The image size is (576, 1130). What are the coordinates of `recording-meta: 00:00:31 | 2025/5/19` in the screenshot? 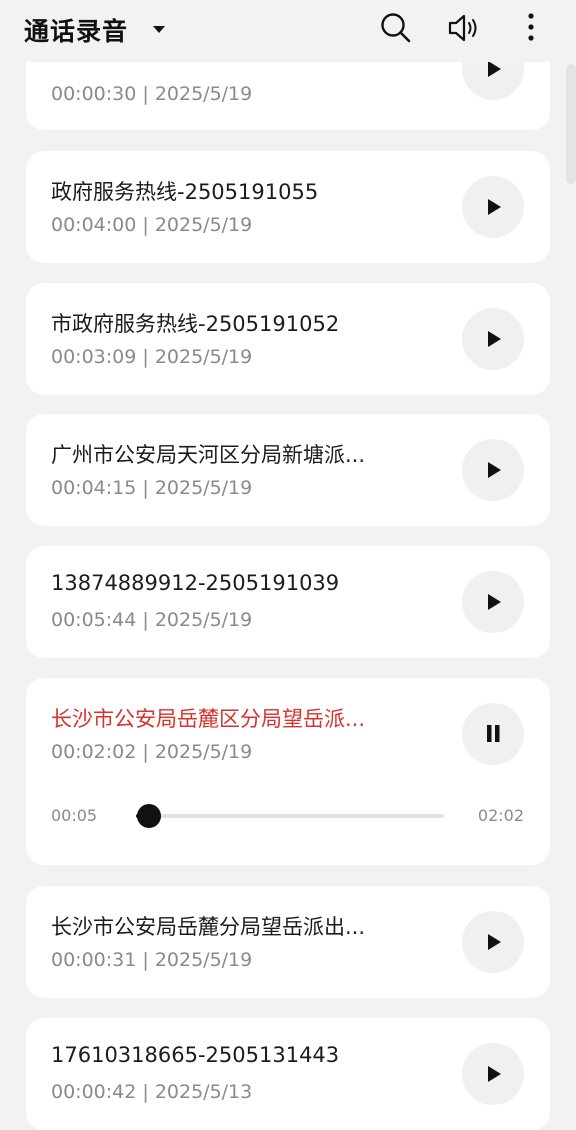 It's located at (152, 960).